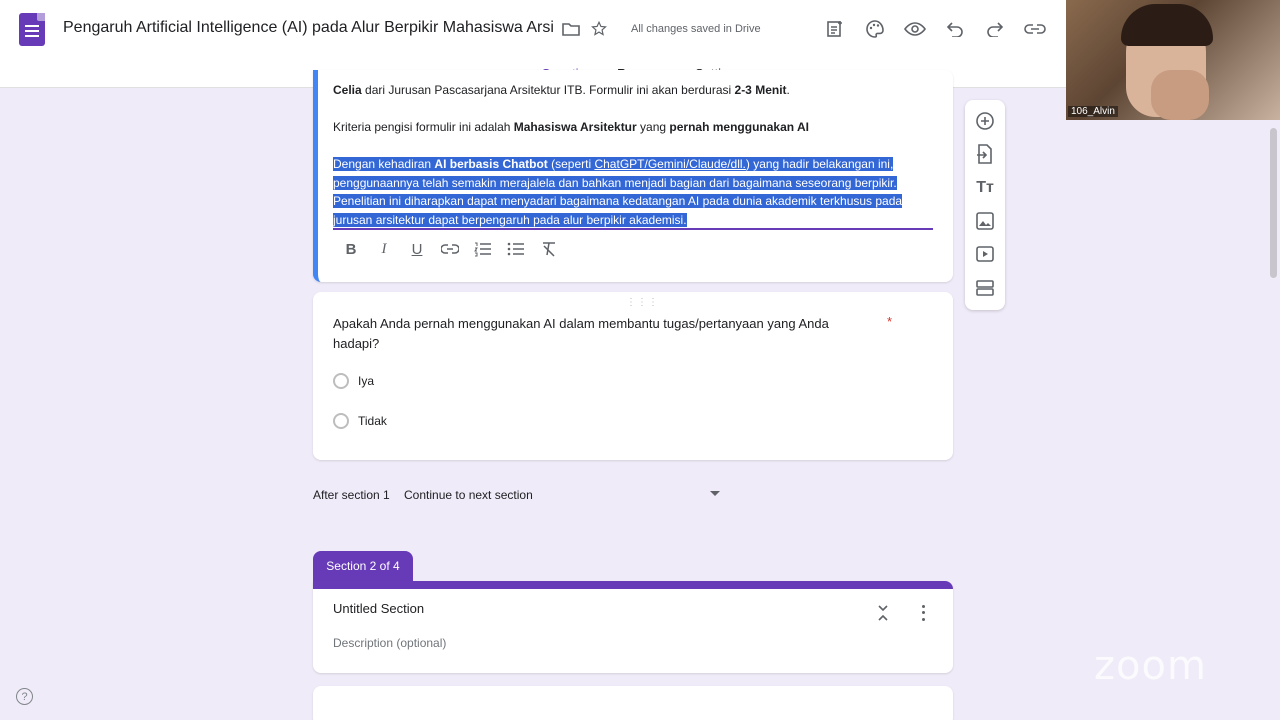 Image resolution: width=1280 pixels, height=720 pixels. I want to click on star-icon, so click(599, 29).